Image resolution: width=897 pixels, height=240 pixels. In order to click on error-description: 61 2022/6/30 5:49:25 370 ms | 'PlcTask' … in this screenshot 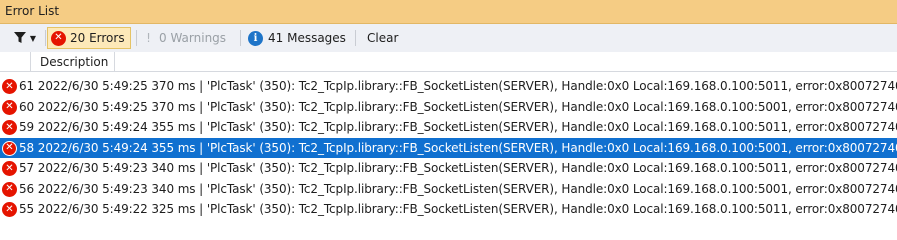, I will do `click(458, 86)`.